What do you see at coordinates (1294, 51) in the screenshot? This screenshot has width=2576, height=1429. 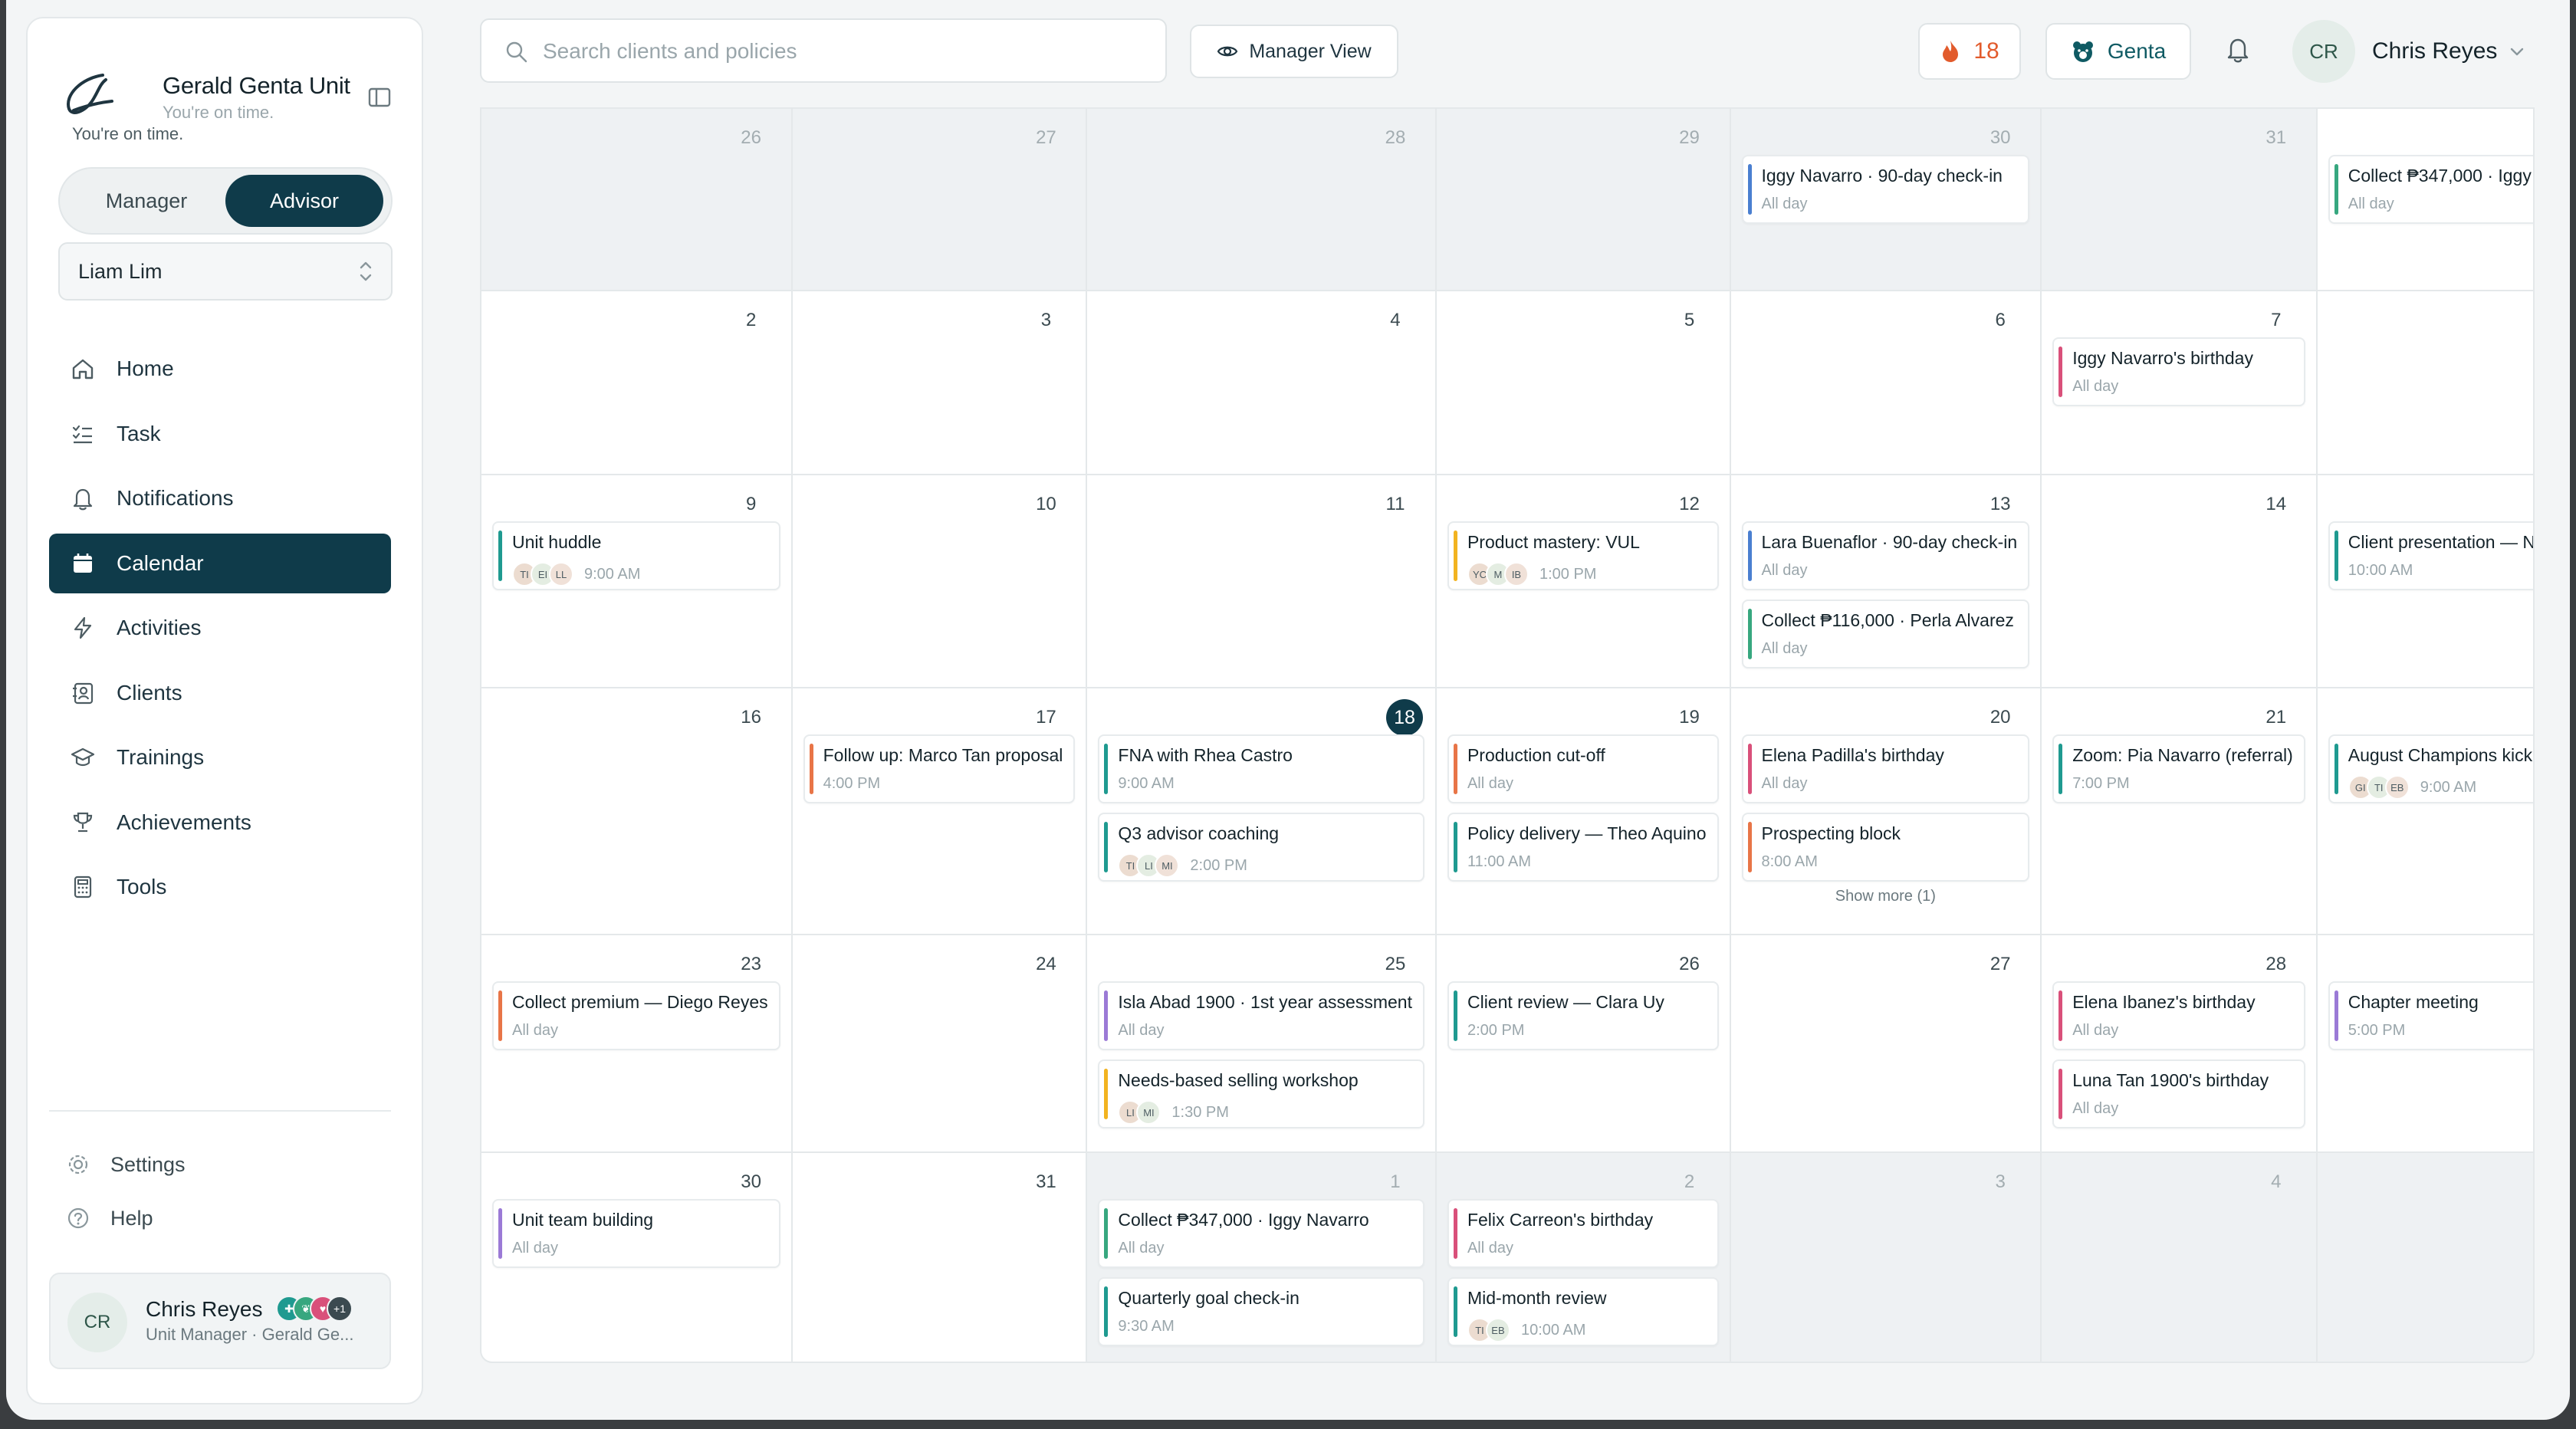 I see `manager-view-button: Manager View` at bounding box center [1294, 51].